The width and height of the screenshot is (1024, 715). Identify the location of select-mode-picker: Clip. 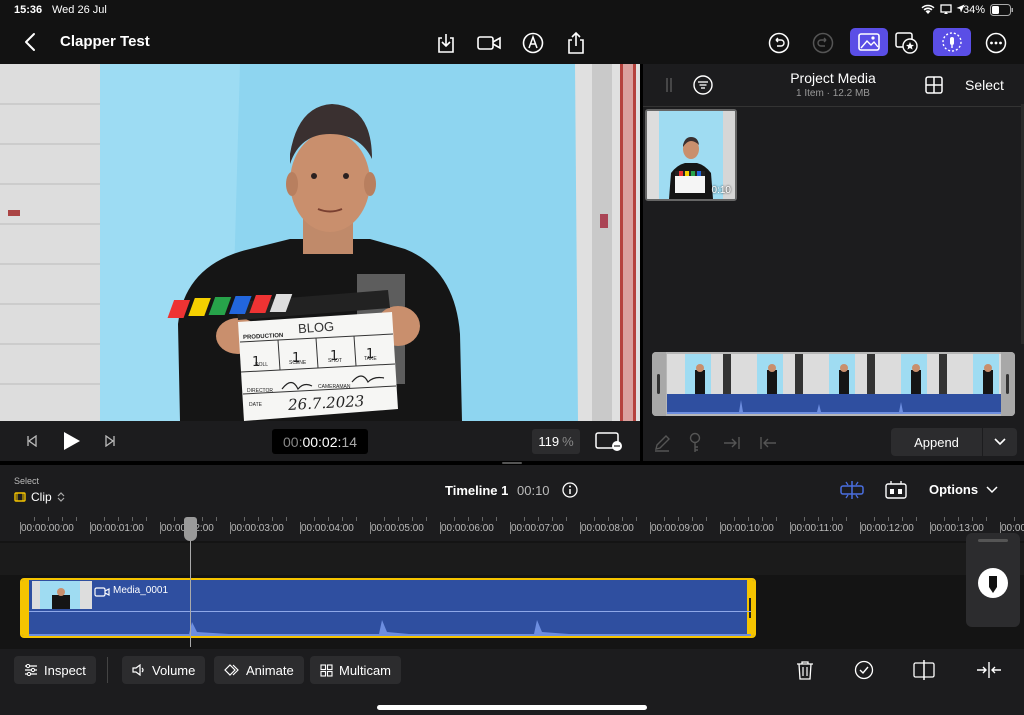
(39, 497).